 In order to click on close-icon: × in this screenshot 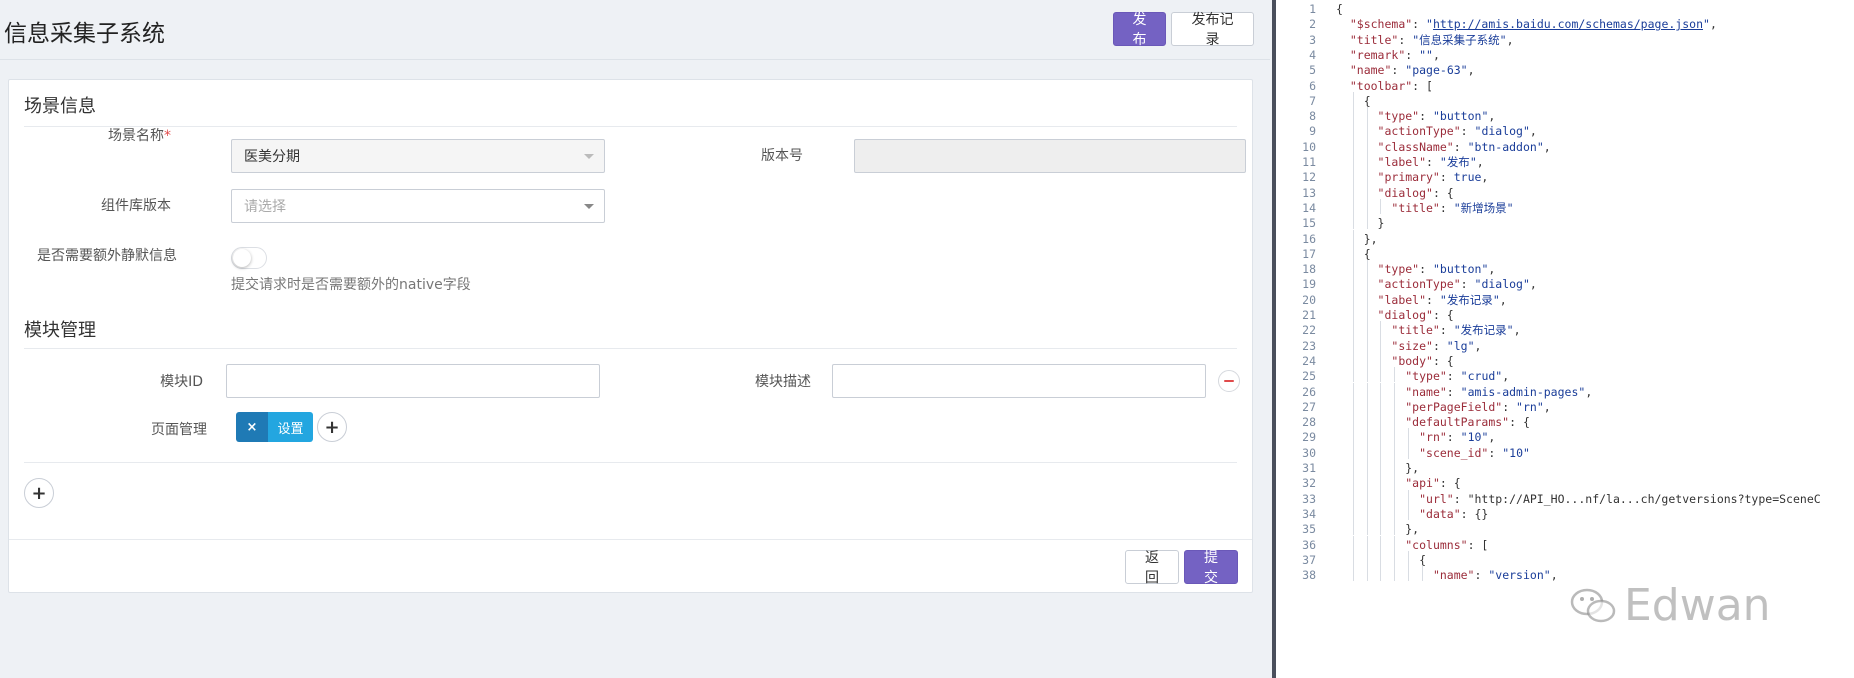, I will do `click(252, 427)`.